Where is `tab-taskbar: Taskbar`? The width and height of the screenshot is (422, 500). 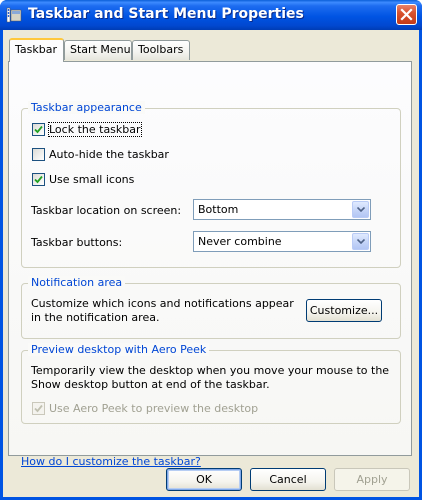 tab-taskbar: Taskbar is located at coordinates (36, 50).